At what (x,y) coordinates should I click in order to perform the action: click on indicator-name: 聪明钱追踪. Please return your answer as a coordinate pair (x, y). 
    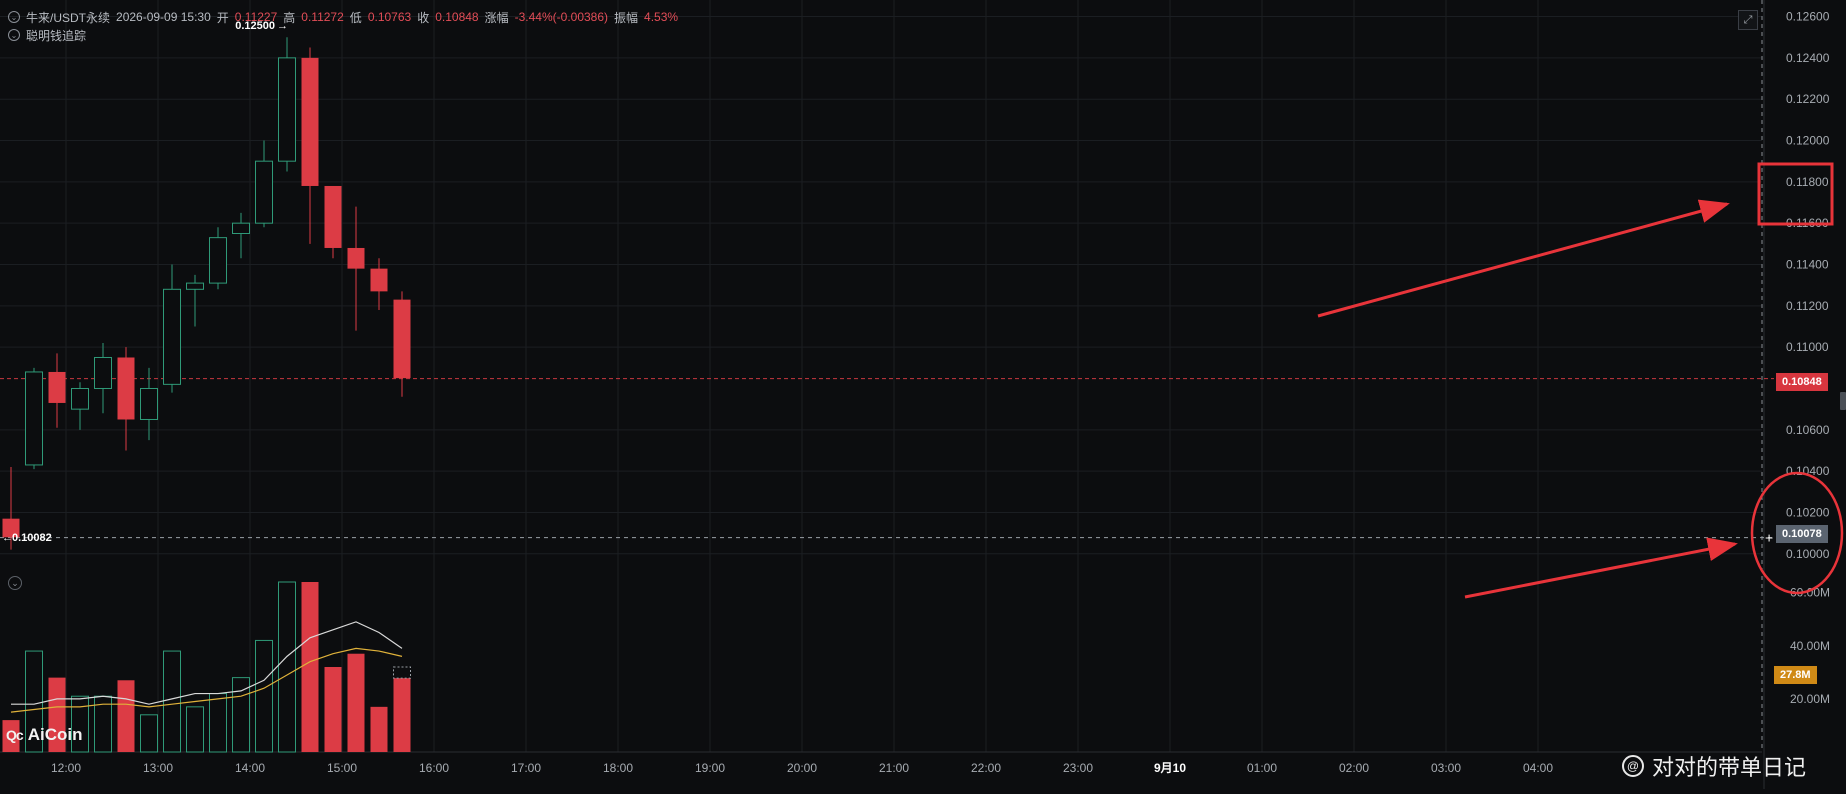
    Looking at the image, I should click on (56, 35).